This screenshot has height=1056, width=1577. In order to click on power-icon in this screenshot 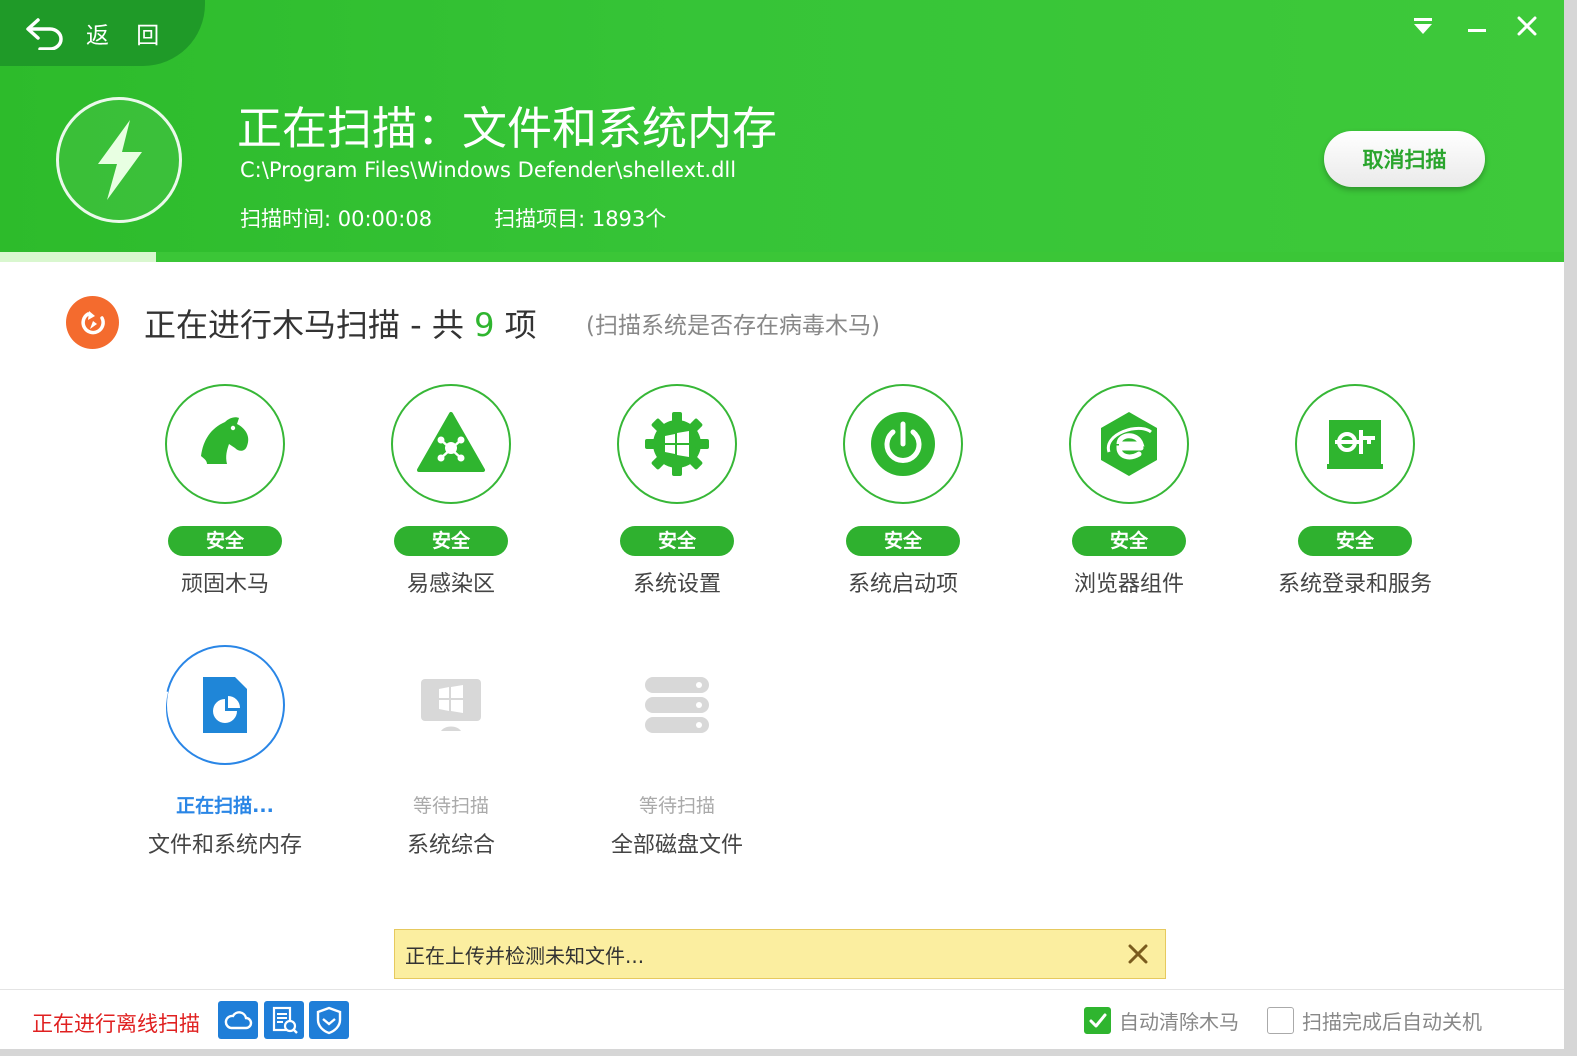, I will do `click(903, 444)`.